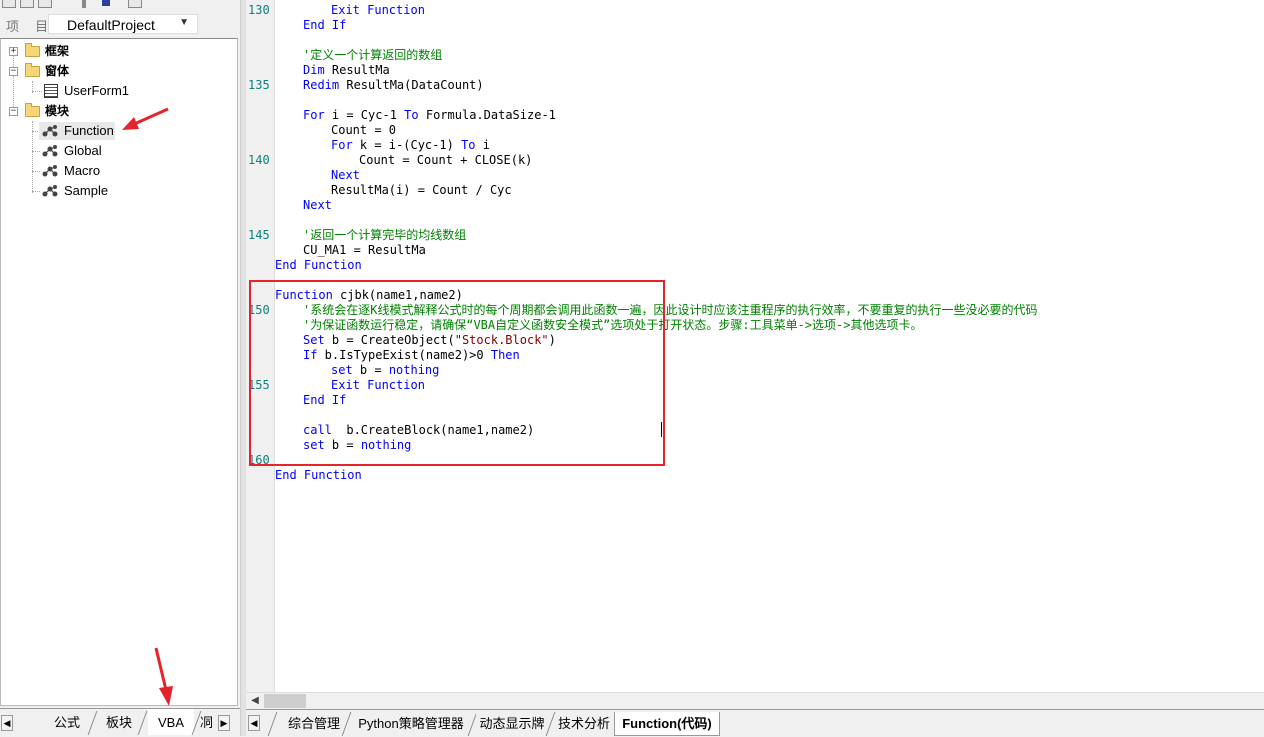  What do you see at coordinates (584, 724) in the screenshot?
I see `tab-technical-analysis: 技术分析` at bounding box center [584, 724].